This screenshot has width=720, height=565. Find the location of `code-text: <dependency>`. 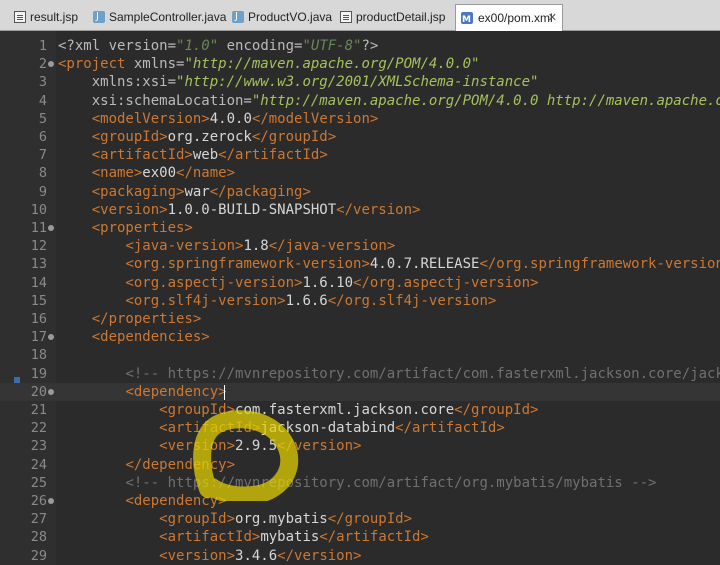

code-text: <dependency> is located at coordinates (176, 391).